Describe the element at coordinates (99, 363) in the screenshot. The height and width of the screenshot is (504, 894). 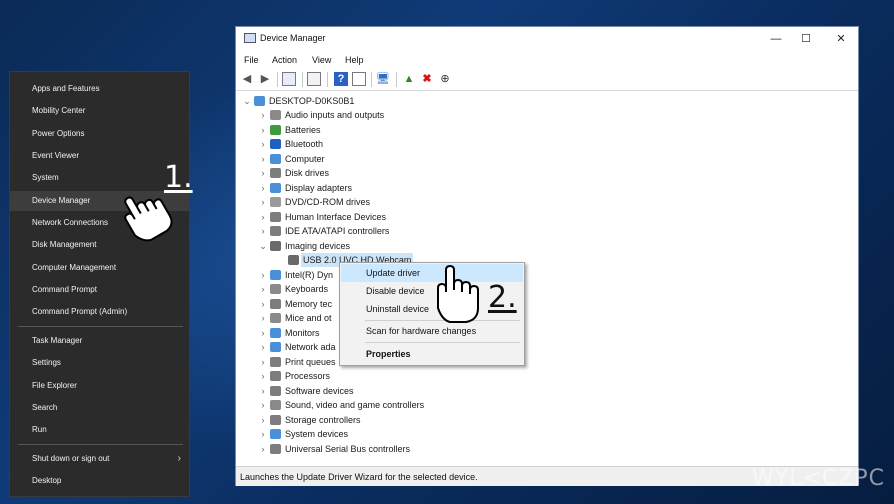
I see `winx-item-settings: Settings` at that location.